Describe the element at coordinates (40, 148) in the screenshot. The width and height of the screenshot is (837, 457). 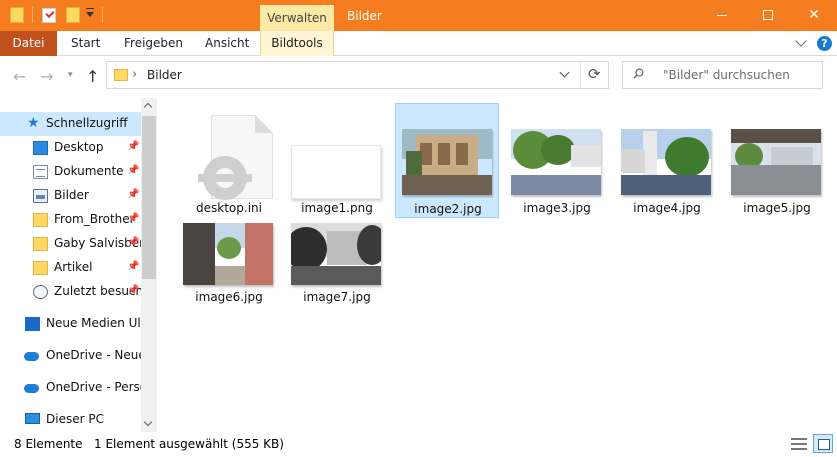
I see `desktop-icon` at that location.